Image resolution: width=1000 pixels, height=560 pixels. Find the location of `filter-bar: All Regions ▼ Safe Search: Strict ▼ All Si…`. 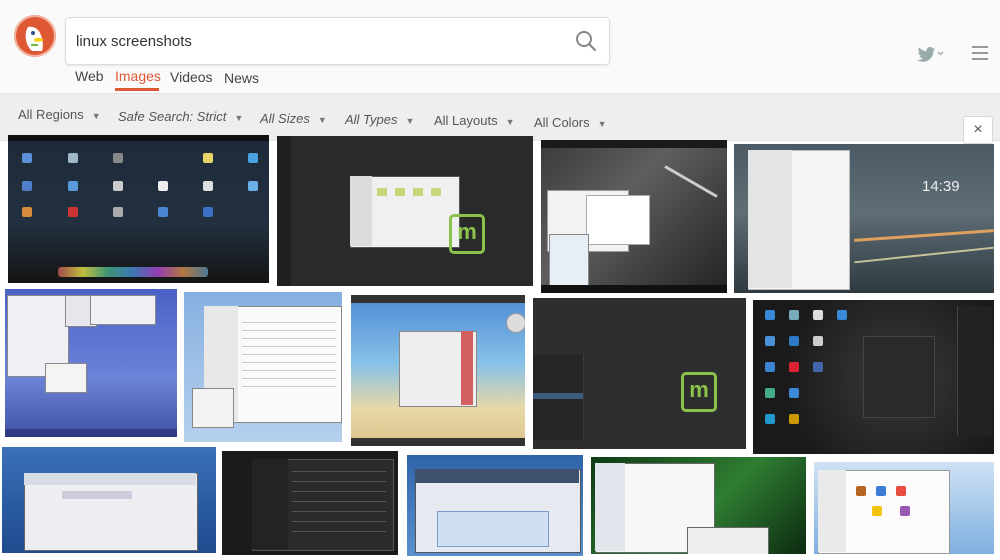

filter-bar: All Regions ▼ Safe Search: Strict ▼ All Si… is located at coordinates (500, 117).